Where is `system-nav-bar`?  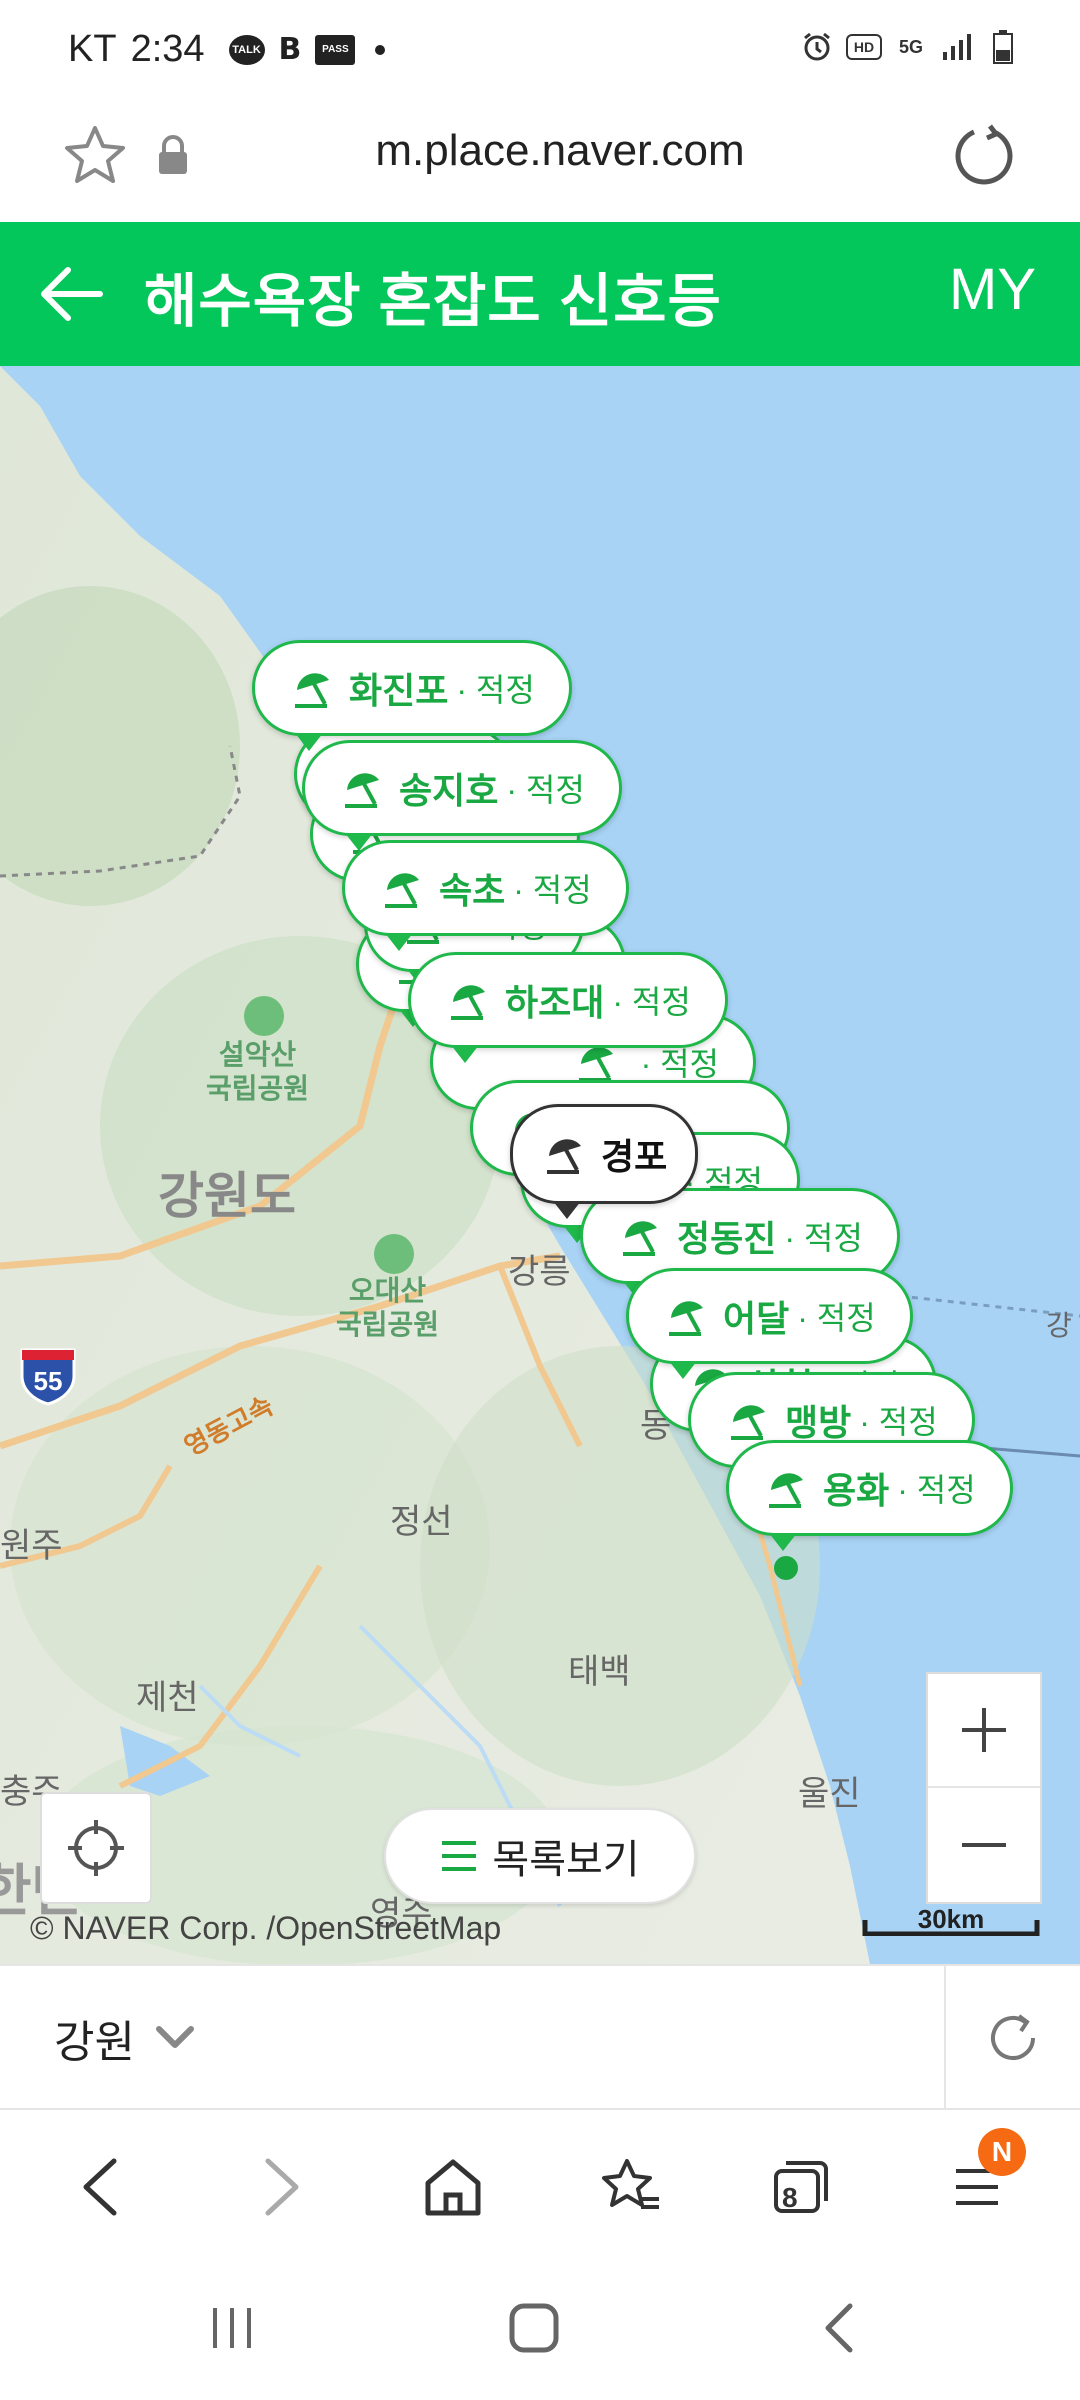
system-nav-bar is located at coordinates (540, 2329).